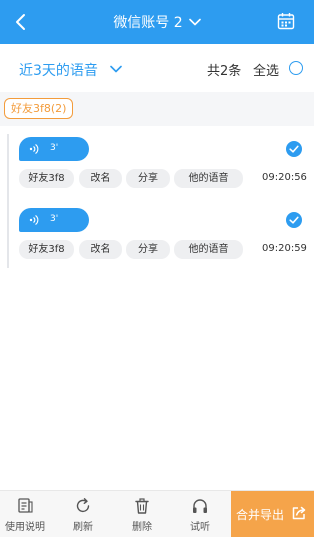  What do you see at coordinates (260, 515) in the screenshot?
I see `export-label: 合并导出` at bounding box center [260, 515].